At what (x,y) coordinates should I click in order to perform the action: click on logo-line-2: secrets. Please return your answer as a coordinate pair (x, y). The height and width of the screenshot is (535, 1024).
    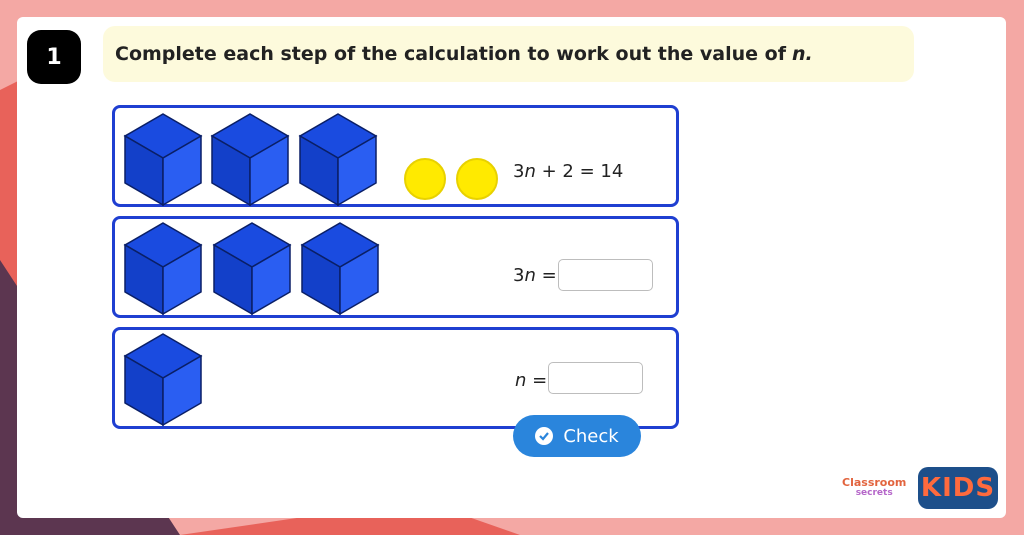
    Looking at the image, I should click on (874, 493).